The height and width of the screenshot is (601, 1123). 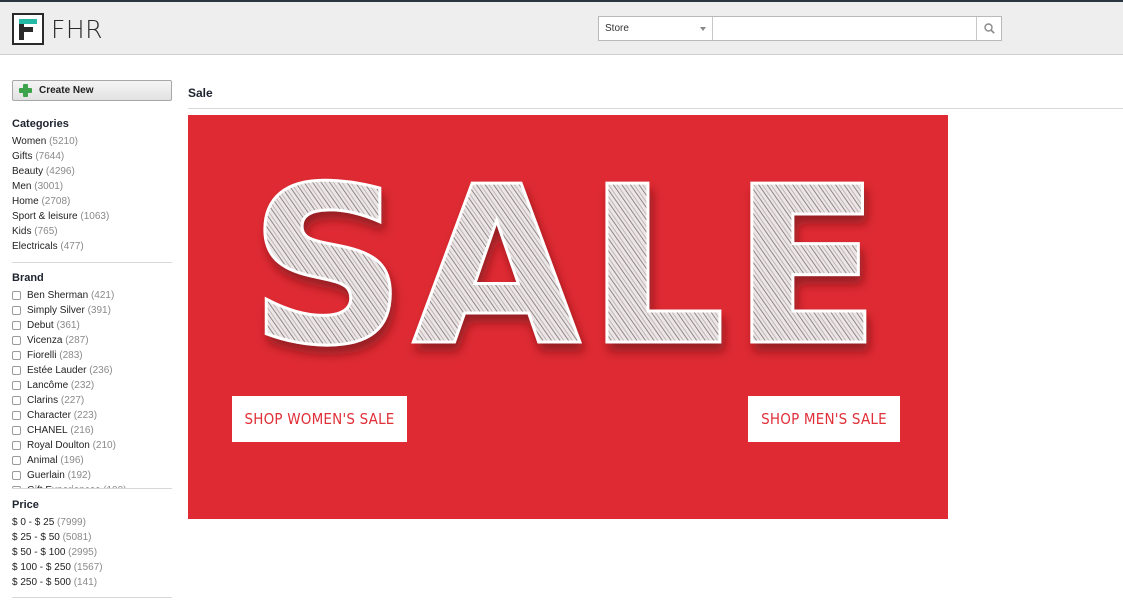 What do you see at coordinates (36, 537) in the screenshot?
I see `price-item-label: $ 25 - $ 50` at bounding box center [36, 537].